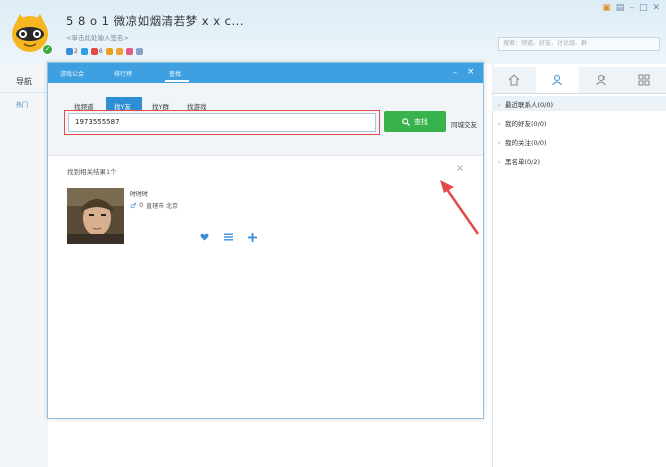 The width and height of the screenshot is (666, 467). What do you see at coordinates (96, 51) in the screenshot?
I see `level-icon: 6` at bounding box center [96, 51].